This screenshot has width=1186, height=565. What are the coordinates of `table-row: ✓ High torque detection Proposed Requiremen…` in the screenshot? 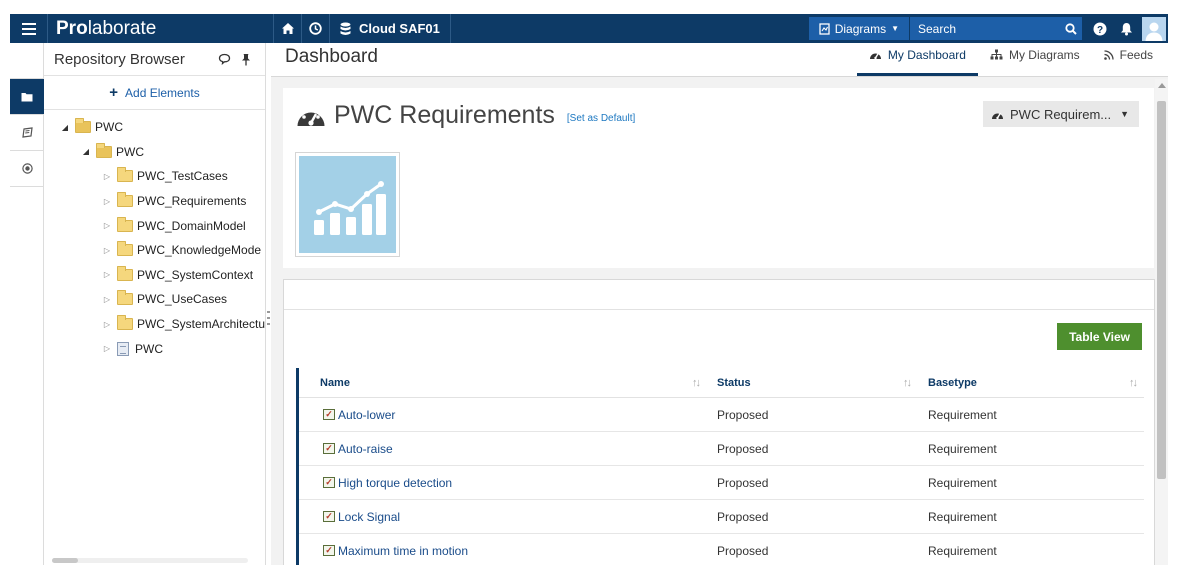 It's located at (721, 483).